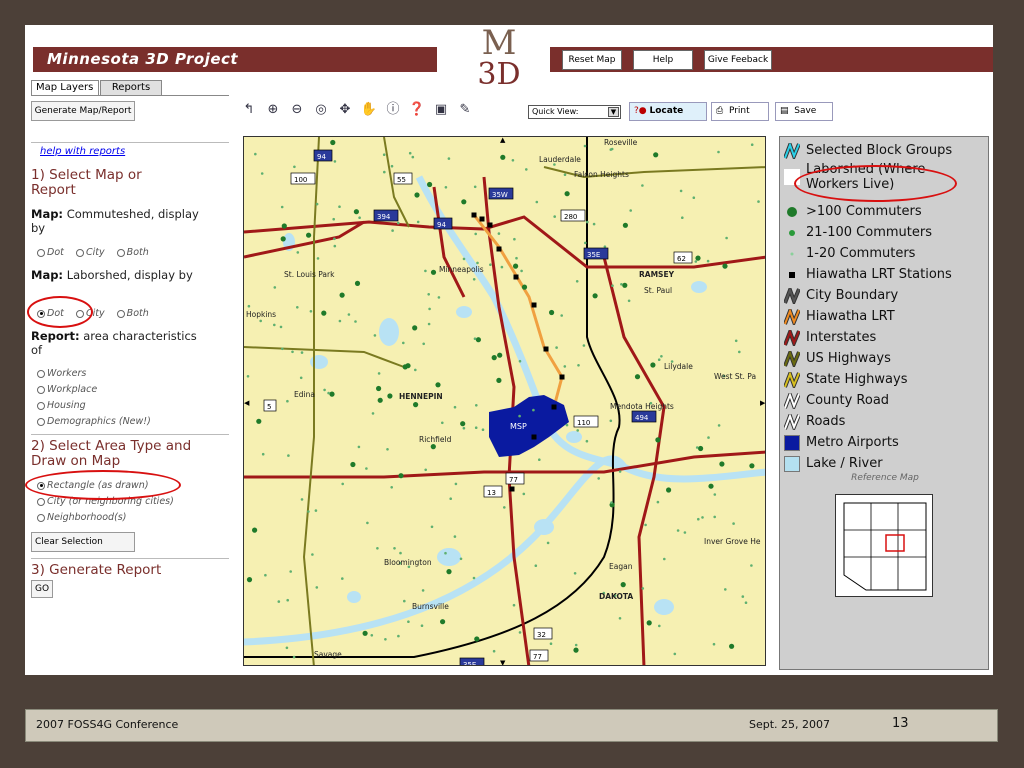 This screenshot has height=768, width=1024. What do you see at coordinates (848, 400) in the screenshot?
I see `legend-label: County Road` at bounding box center [848, 400].